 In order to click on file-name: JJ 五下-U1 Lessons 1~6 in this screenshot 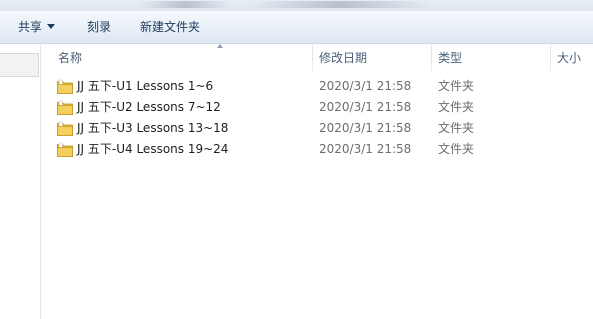, I will do `click(145, 86)`.